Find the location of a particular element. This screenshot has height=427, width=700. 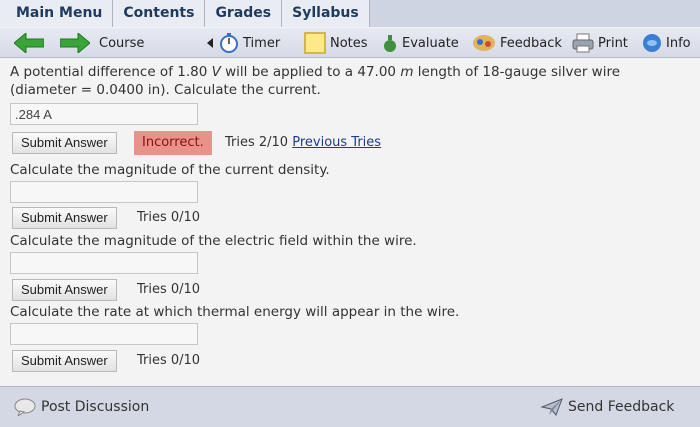

bottom-bar: Post Discussion Send Feedback is located at coordinates (350, 406).